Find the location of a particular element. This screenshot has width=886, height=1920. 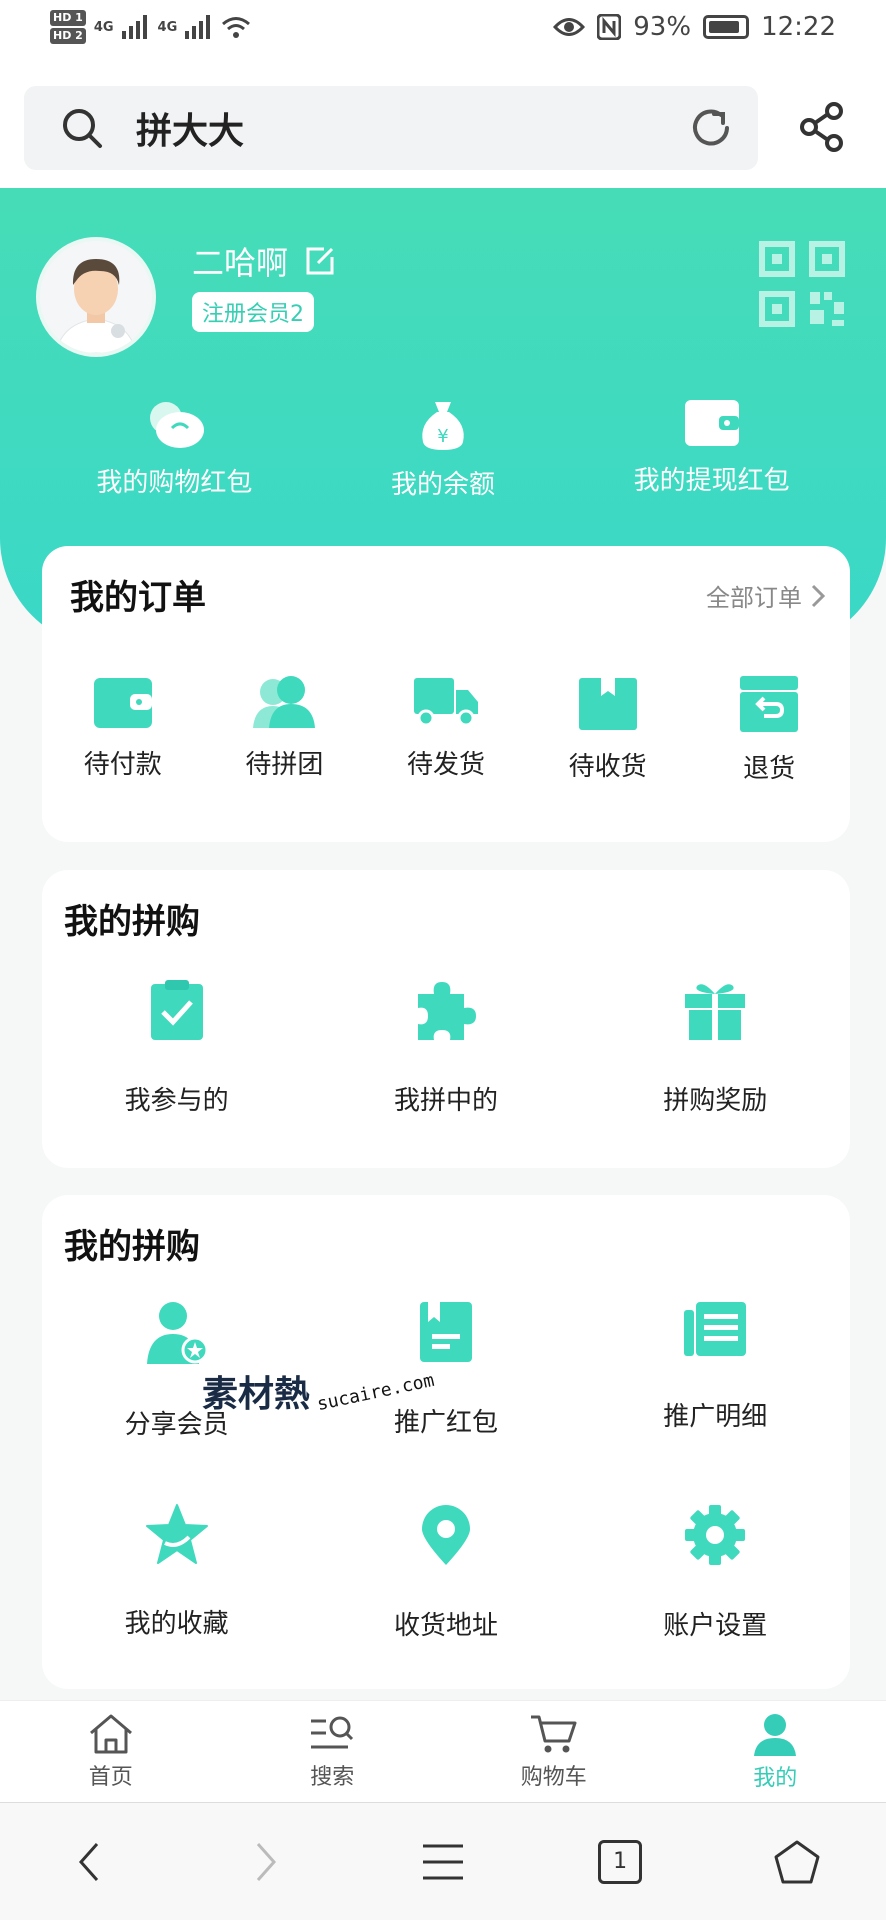

net2-label: 4G is located at coordinates (167, 27).